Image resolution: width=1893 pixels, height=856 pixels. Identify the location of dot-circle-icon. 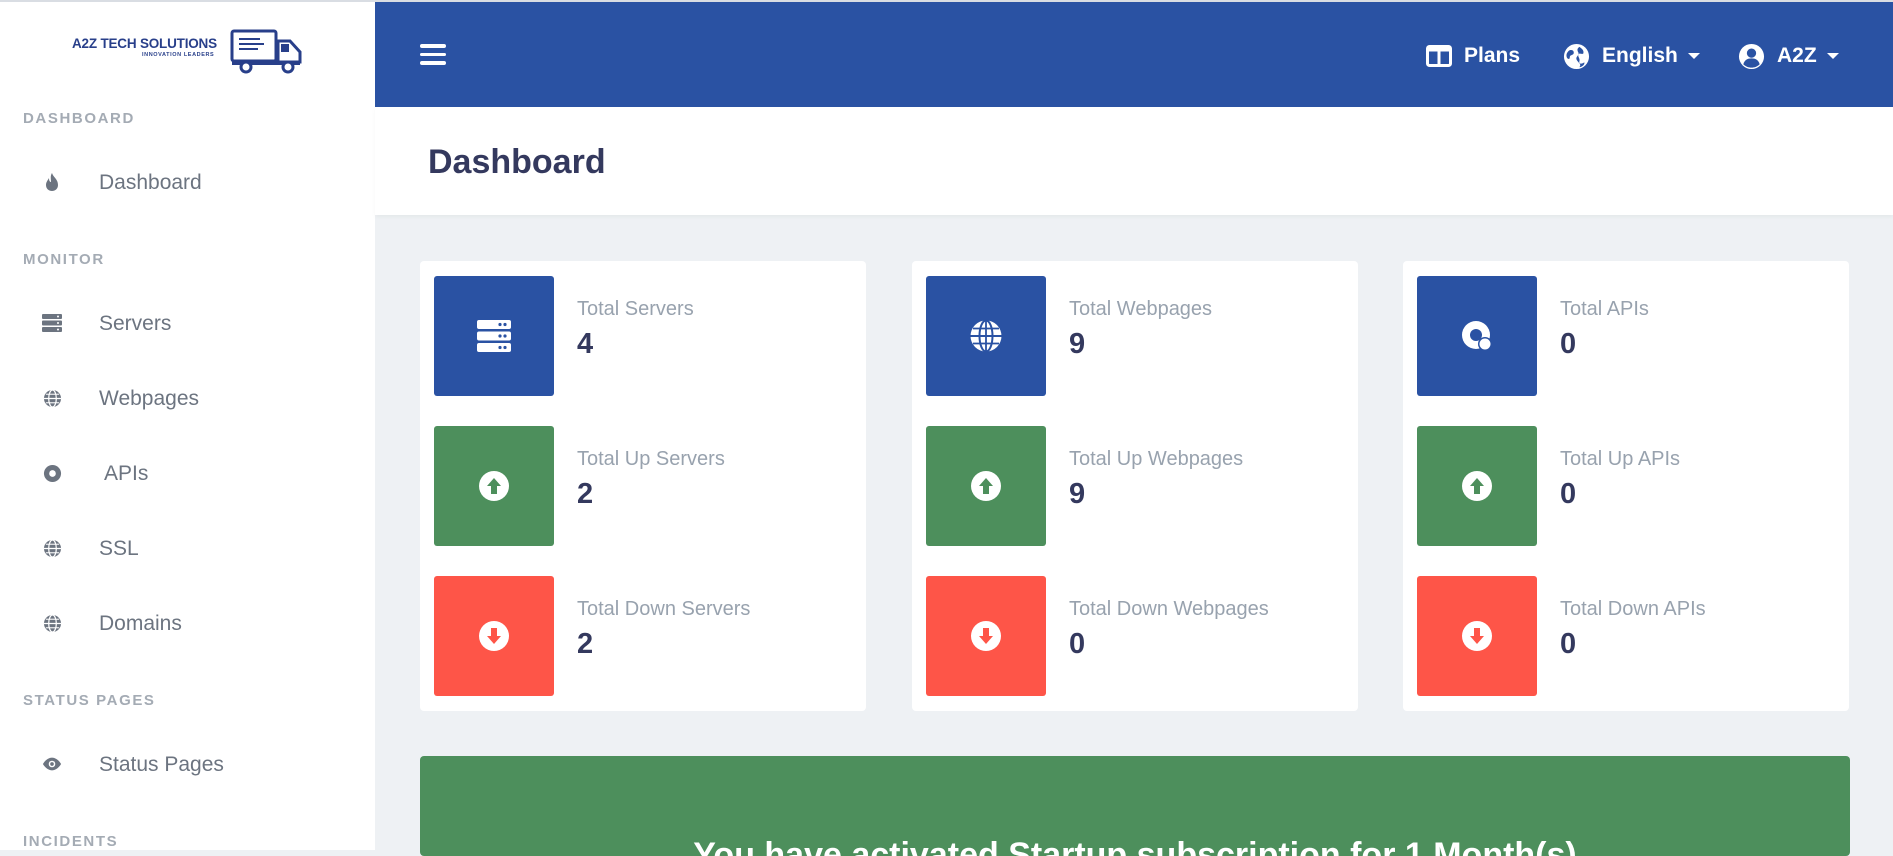
(52, 473).